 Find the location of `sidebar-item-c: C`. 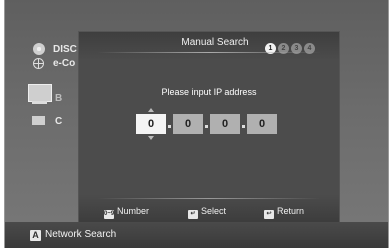

sidebar-item-c: C is located at coordinates (58, 121).